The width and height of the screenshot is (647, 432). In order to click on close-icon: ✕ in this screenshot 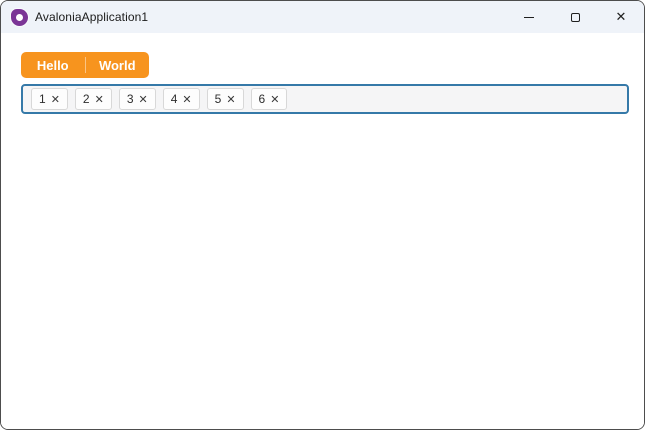, I will do `click(621, 17)`.